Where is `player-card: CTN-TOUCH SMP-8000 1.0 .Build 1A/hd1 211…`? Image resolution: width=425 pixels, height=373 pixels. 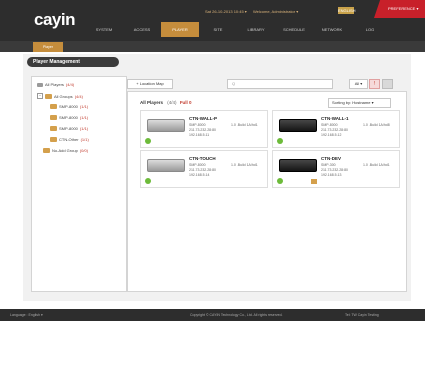 player-card: CTN-TOUCH SMP-8000 1.0 .Build 1A/hd1 211… is located at coordinates (204, 169).